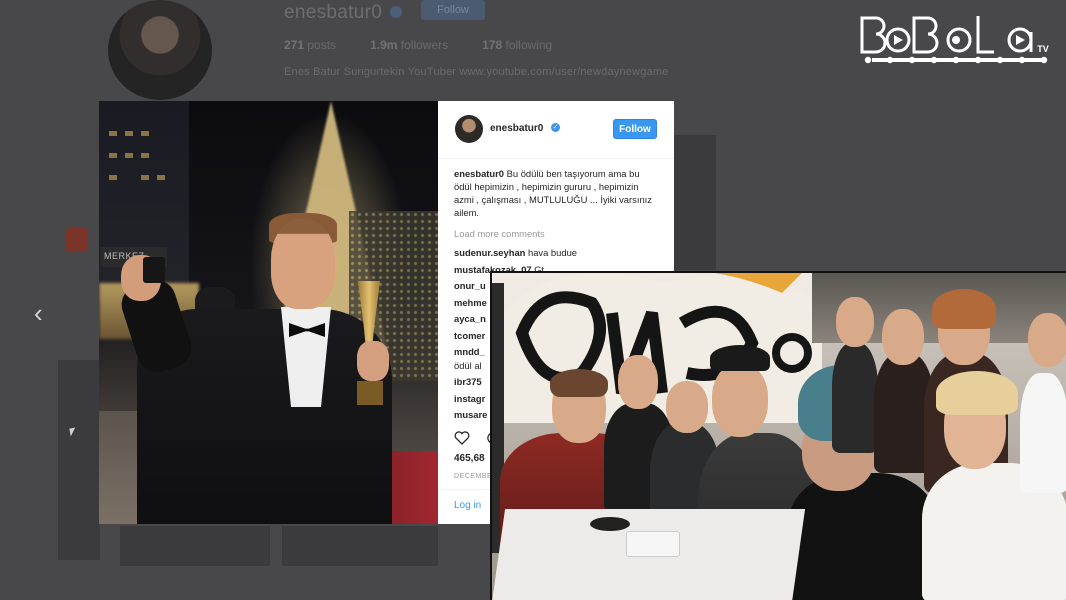 This screenshot has height=600, width=1066. Describe the element at coordinates (409, 45) in the screenshot. I see `stat-followers: 1.9m followers` at that location.